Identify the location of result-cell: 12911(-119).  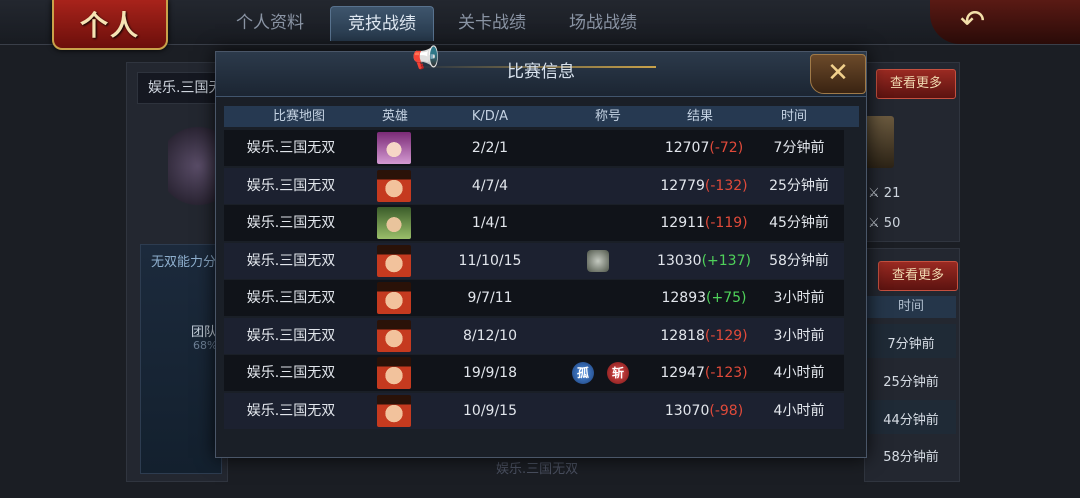
(704, 223).